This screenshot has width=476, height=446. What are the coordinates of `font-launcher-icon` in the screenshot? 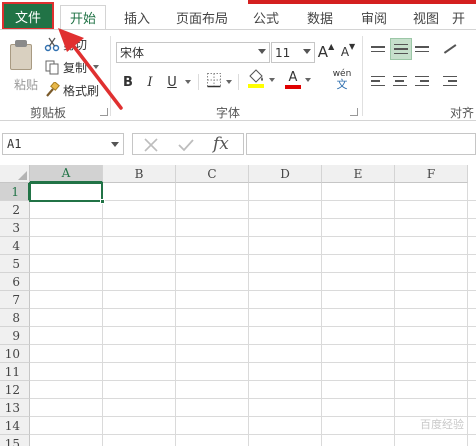 It's located at (354, 112).